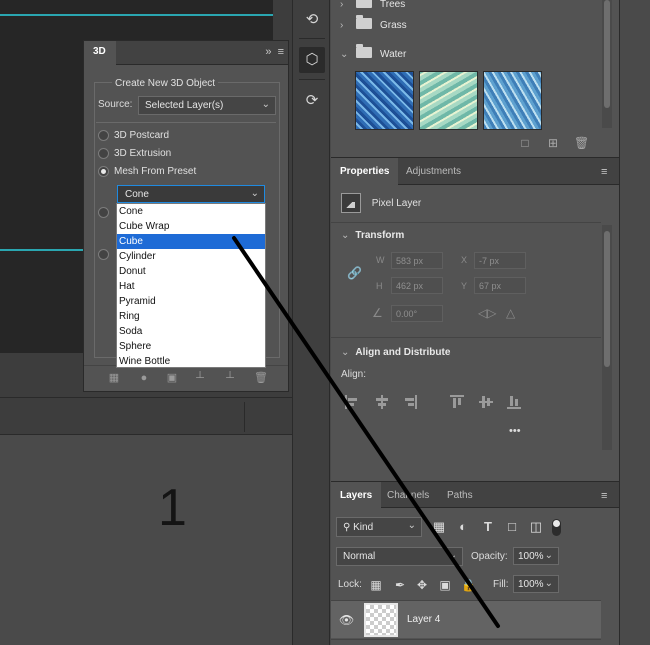  What do you see at coordinates (408, 495) in the screenshot?
I see `tab-channels: Channels` at bounding box center [408, 495].